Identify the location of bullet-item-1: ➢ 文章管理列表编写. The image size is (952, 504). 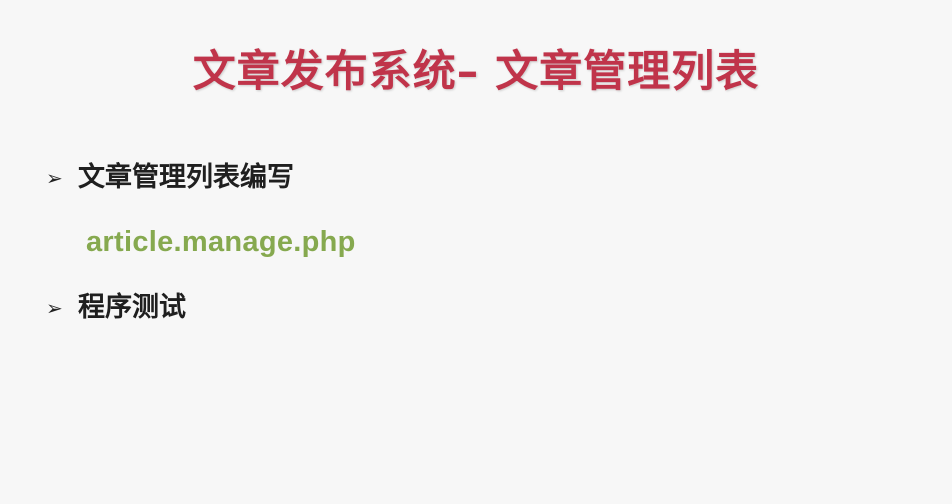
(170, 178).